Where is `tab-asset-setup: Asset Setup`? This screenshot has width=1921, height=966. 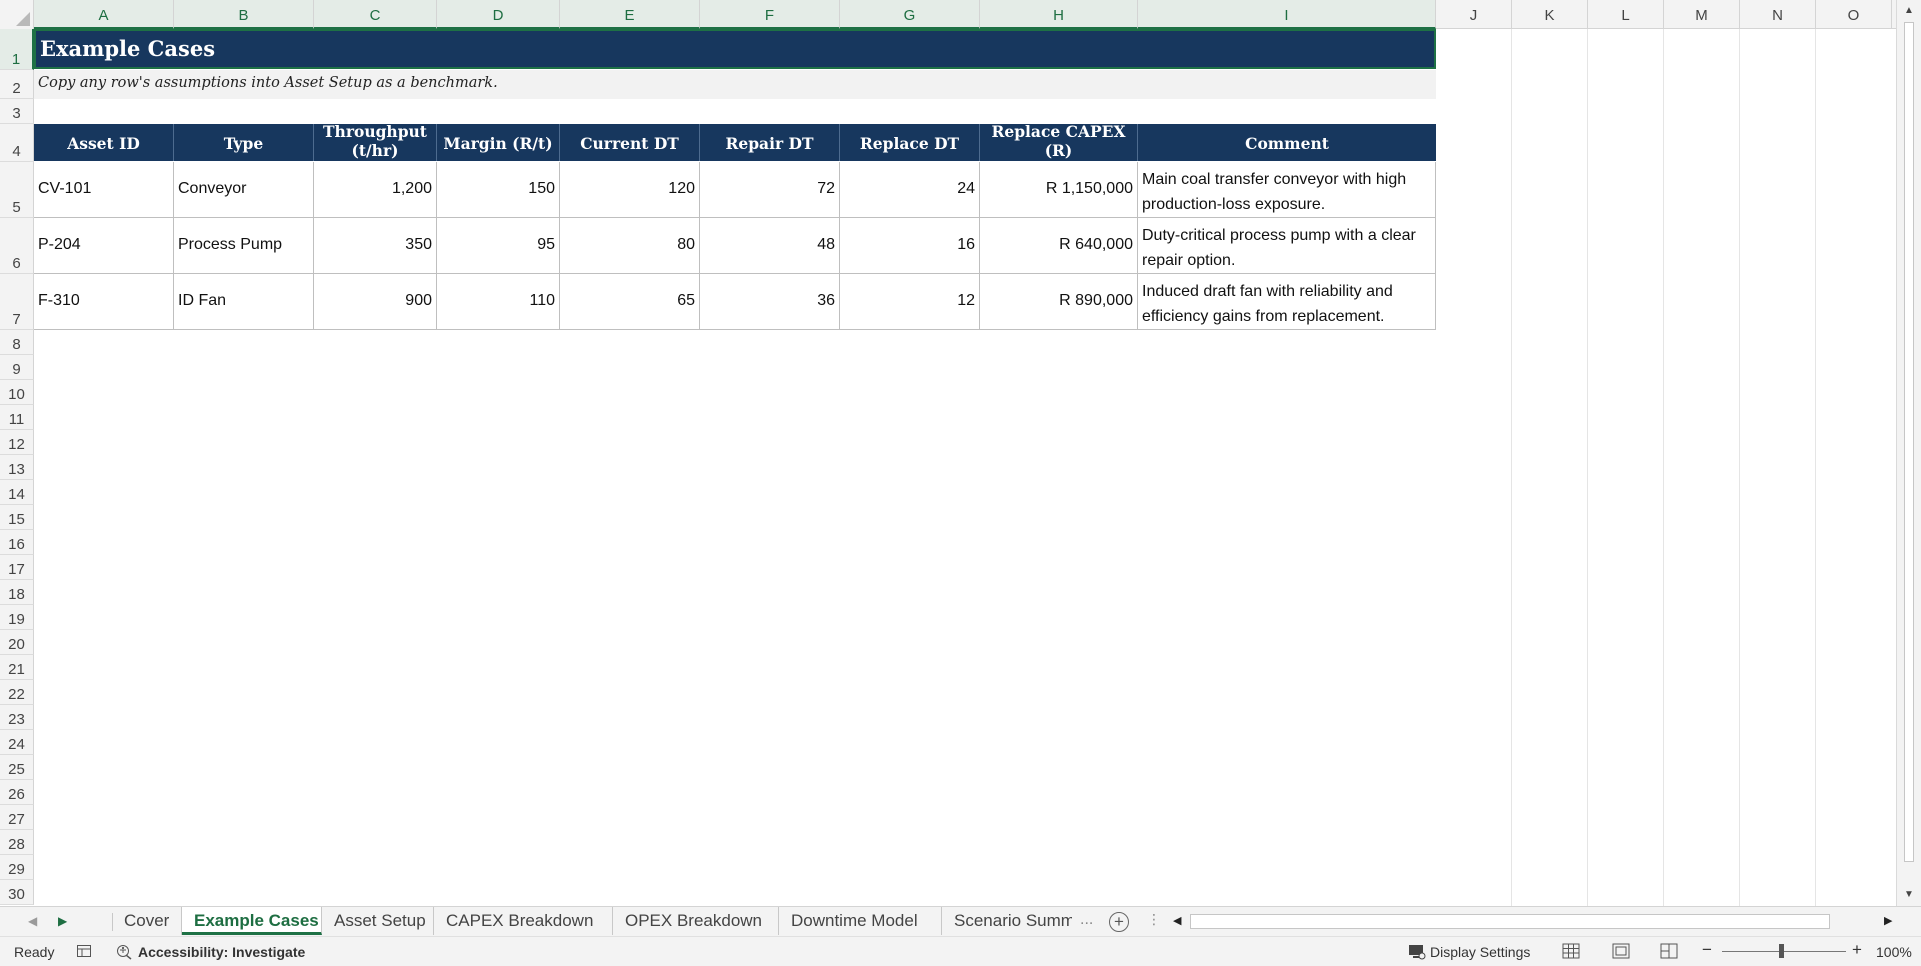
tab-asset-setup: Asset Setup is located at coordinates (378, 921).